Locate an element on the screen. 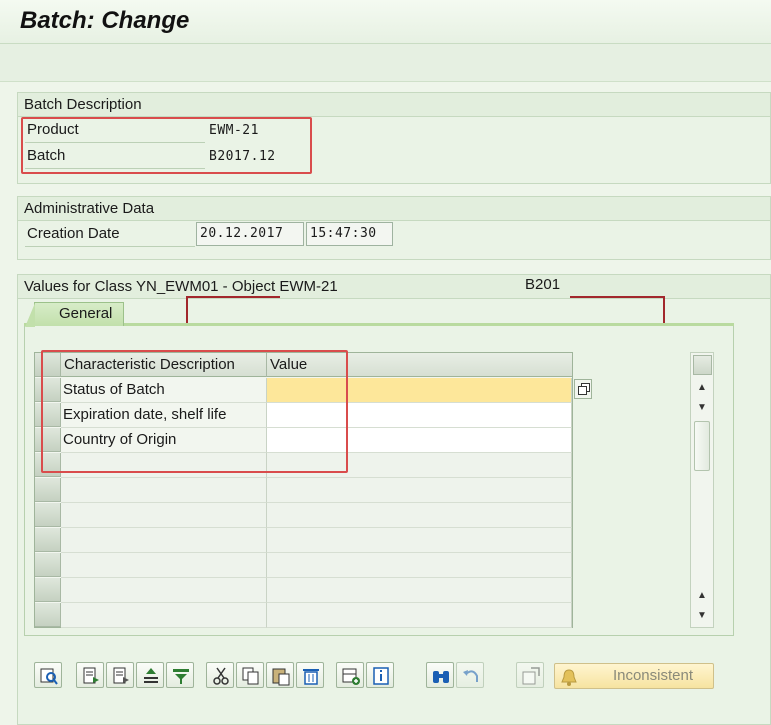  find-icon is located at coordinates (441, 677).